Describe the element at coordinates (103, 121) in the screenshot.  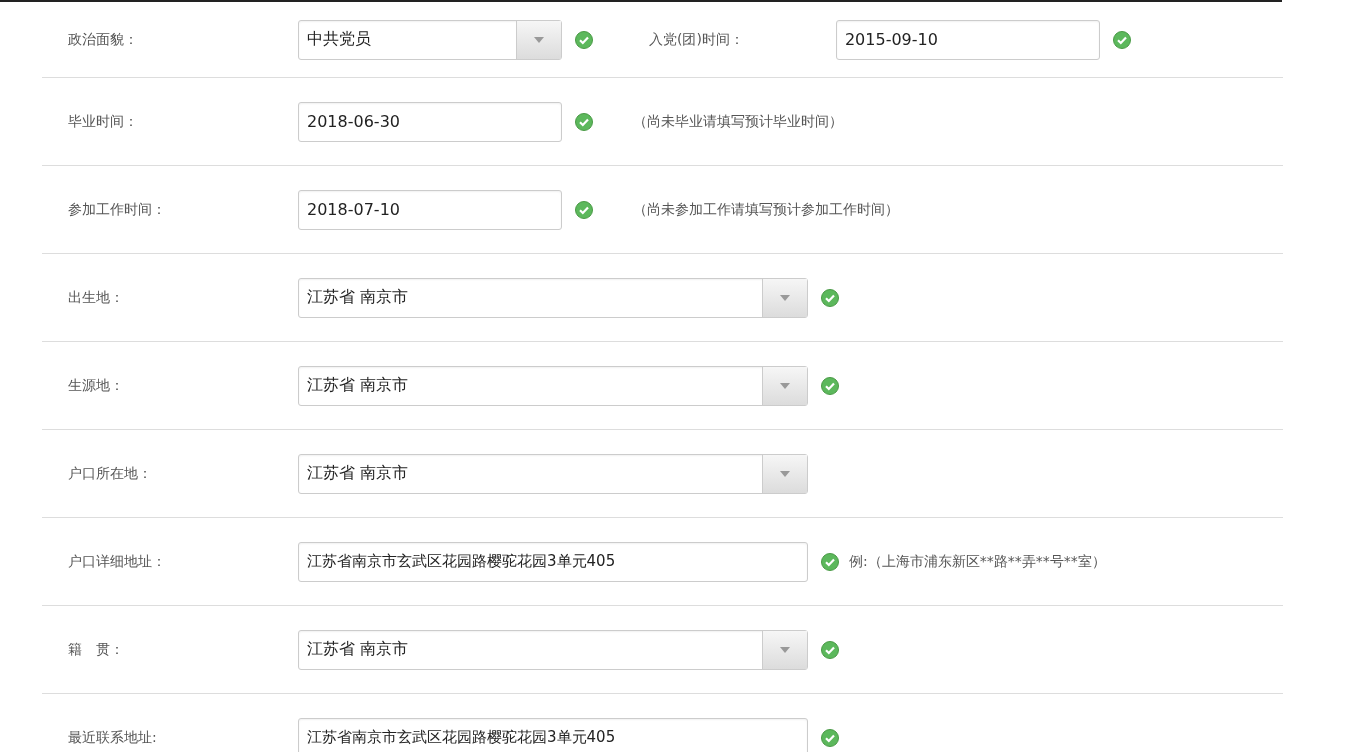
I see `field-label: 毕业时间：` at that location.